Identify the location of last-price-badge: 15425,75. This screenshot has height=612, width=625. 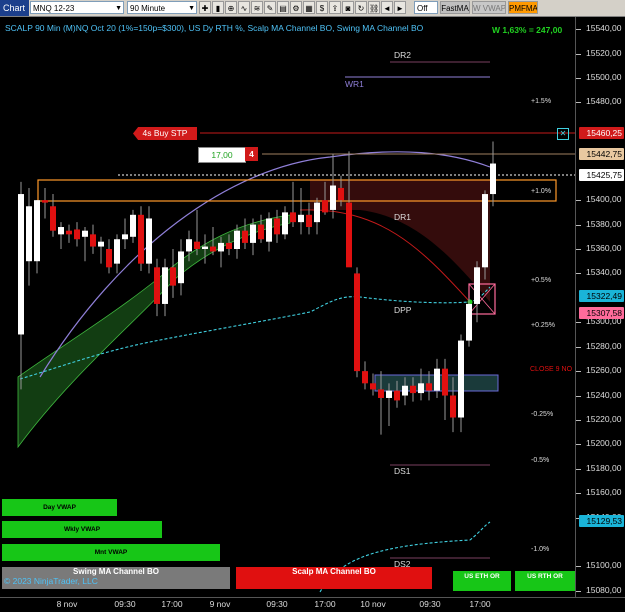
(601, 175).